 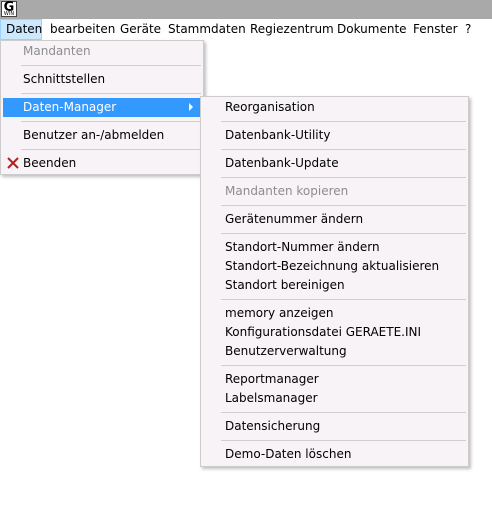 I want to click on menu-item-label: Konfigurationsdatei GERAETE.INI, so click(x=323, y=332).